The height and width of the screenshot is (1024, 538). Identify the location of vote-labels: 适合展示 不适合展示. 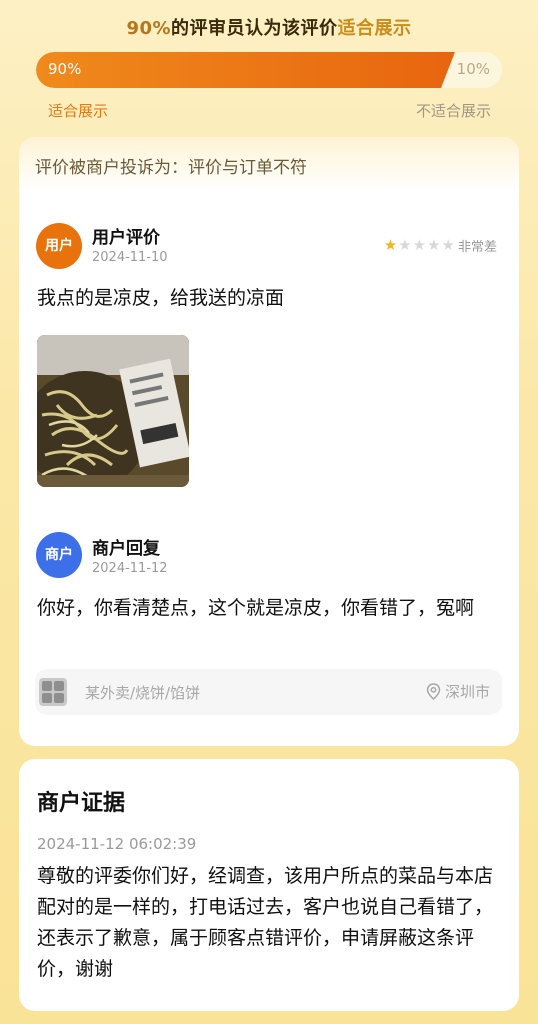
(269, 110).